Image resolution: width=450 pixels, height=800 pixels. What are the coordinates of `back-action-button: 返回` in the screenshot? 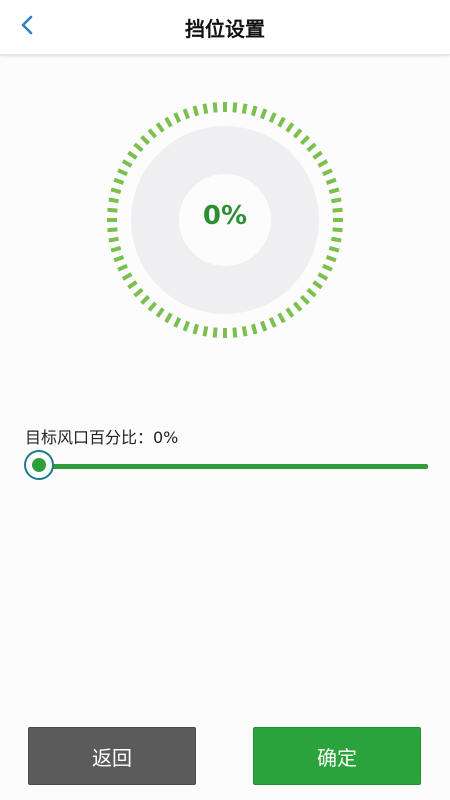 It's located at (112, 756).